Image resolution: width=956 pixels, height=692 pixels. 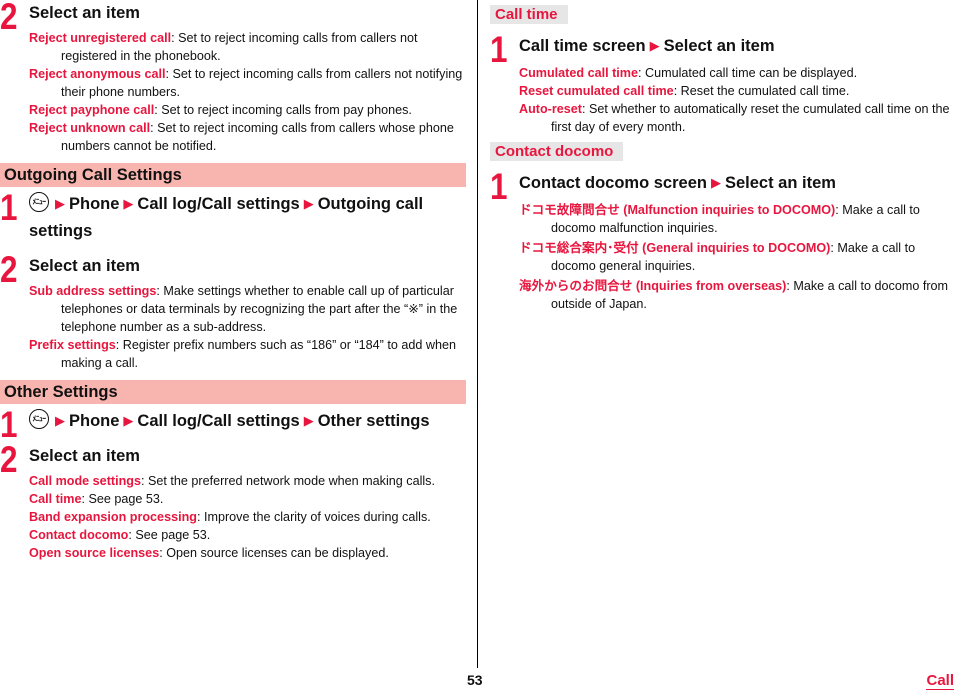 What do you see at coordinates (100, 38) in the screenshot?
I see `item-term: Reject unregistered call` at bounding box center [100, 38].